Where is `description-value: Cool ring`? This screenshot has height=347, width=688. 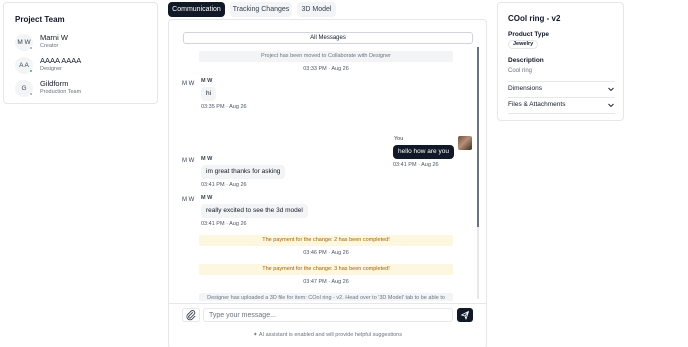
description-value: Cool ring is located at coordinates (520, 71).